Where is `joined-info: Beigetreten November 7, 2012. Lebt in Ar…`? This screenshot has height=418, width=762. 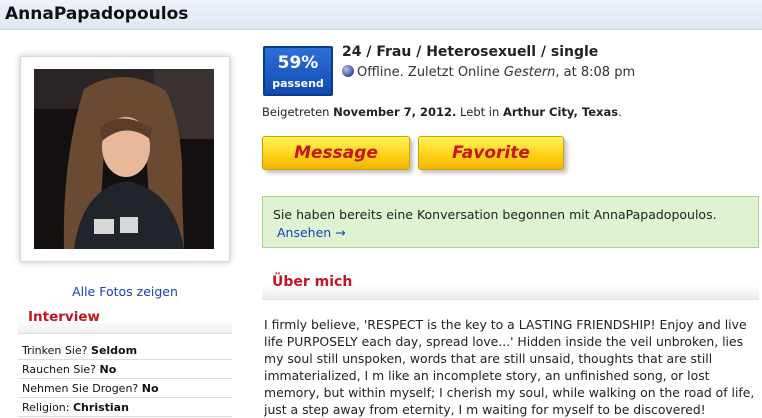
joined-info: Beigetreten November 7, 2012. Lebt in Ar… is located at coordinates (442, 112).